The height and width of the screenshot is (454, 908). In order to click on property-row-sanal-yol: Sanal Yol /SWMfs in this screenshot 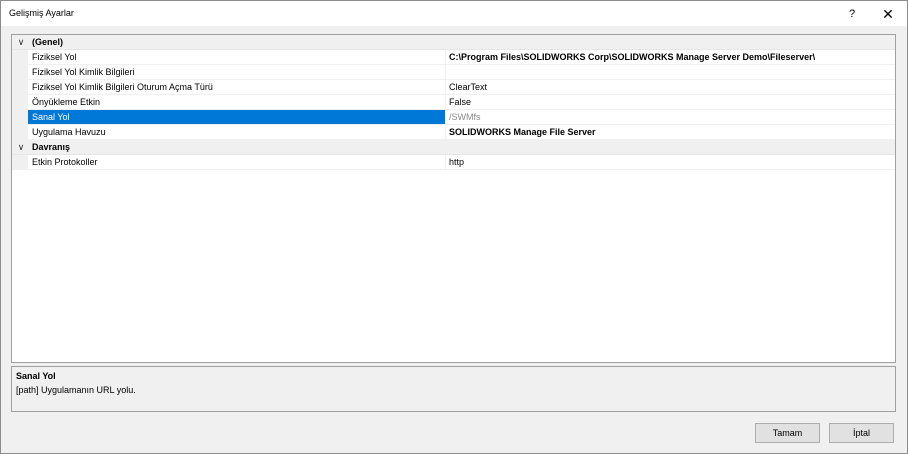, I will do `click(453, 117)`.